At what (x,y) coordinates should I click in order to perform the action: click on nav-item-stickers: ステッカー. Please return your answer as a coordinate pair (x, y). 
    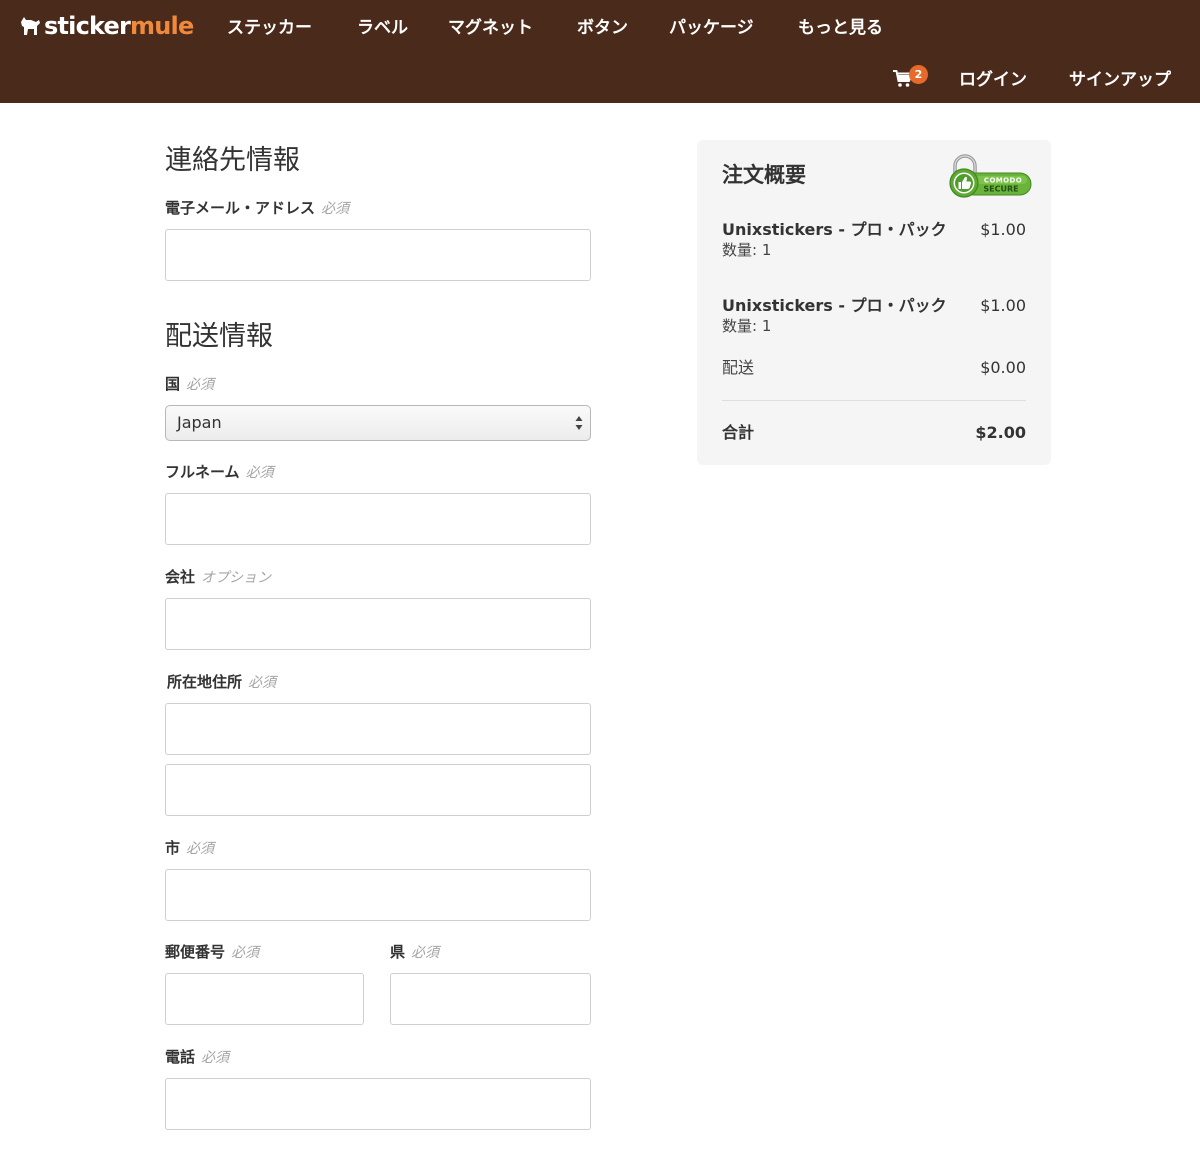
    Looking at the image, I should click on (269, 28).